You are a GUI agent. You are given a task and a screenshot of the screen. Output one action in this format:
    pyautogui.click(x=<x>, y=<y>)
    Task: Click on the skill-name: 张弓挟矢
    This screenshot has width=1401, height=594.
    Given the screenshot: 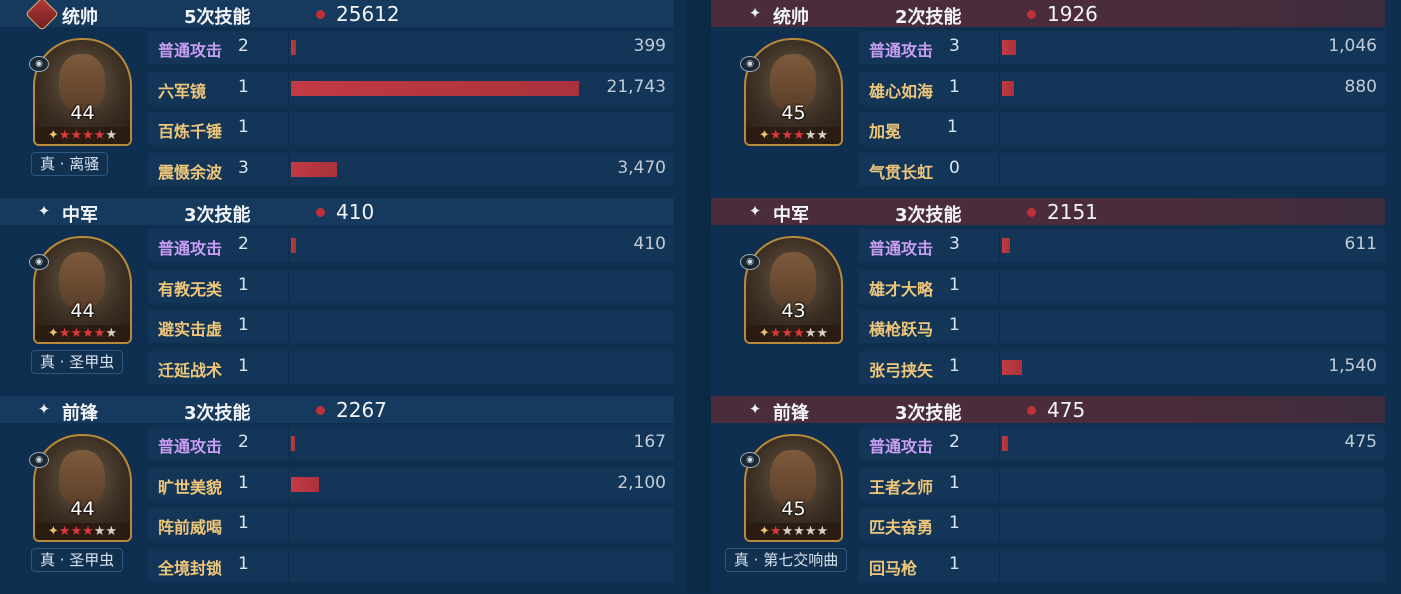 What is the action you would take?
    pyautogui.click(x=901, y=369)
    